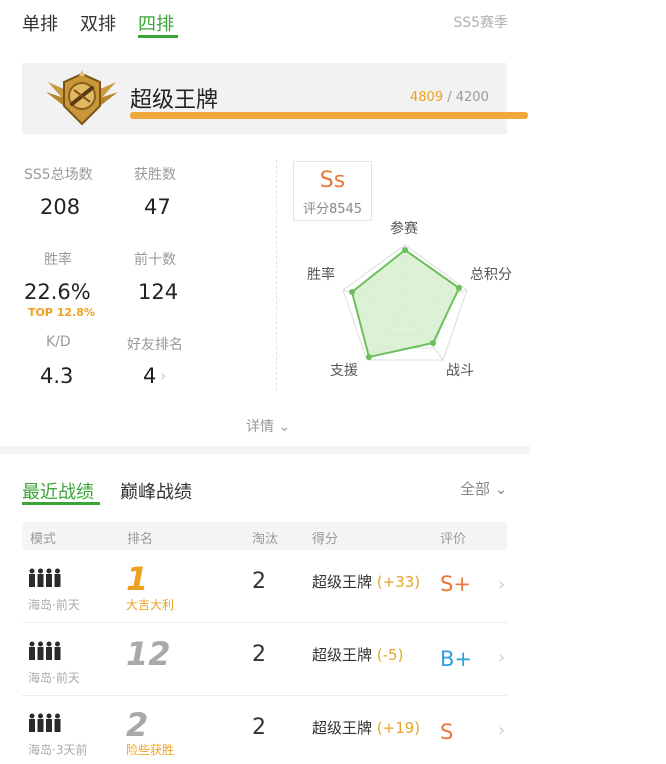 The image size is (666, 764). Describe the element at coordinates (344, 371) in the screenshot. I see `radar-label-support: 支援` at that location.